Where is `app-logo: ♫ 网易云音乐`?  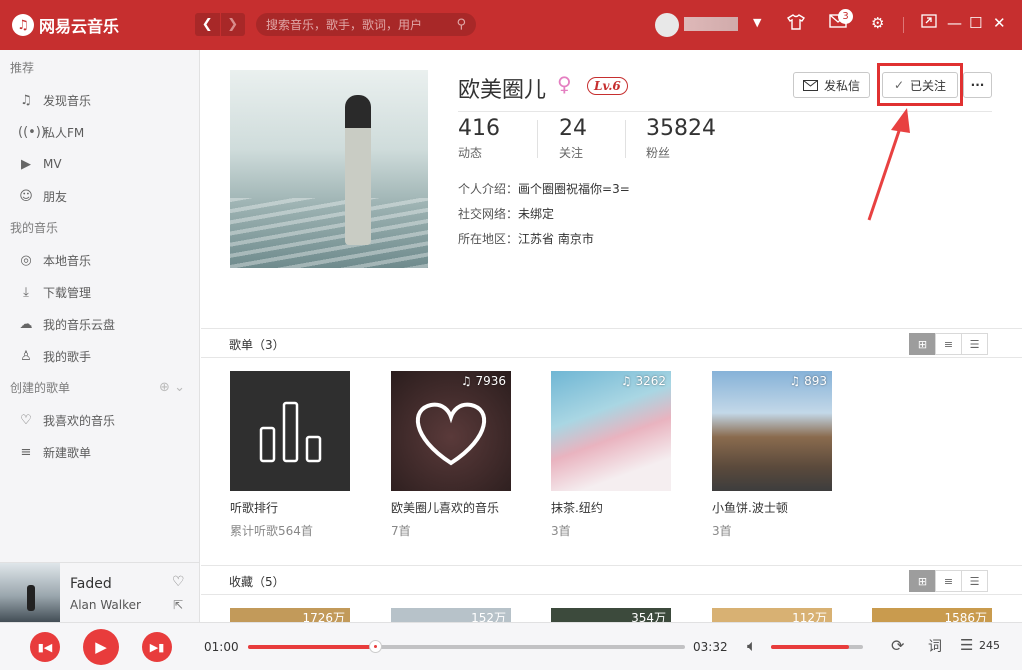 app-logo: ♫ 网易云音乐 is located at coordinates (65, 25).